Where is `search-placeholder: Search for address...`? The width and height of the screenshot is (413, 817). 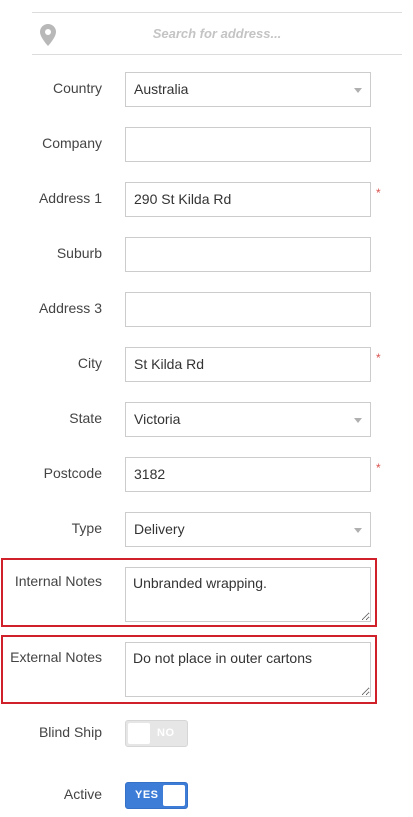 search-placeholder: Search for address... is located at coordinates (217, 33).